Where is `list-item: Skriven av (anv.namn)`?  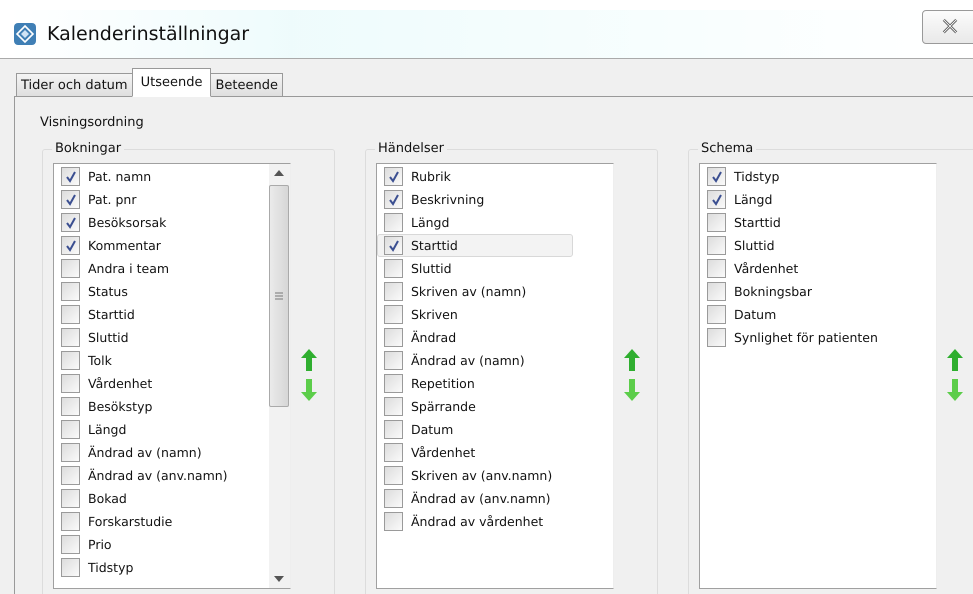 list-item: Skriven av (anv.namn) is located at coordinates (475, 475).